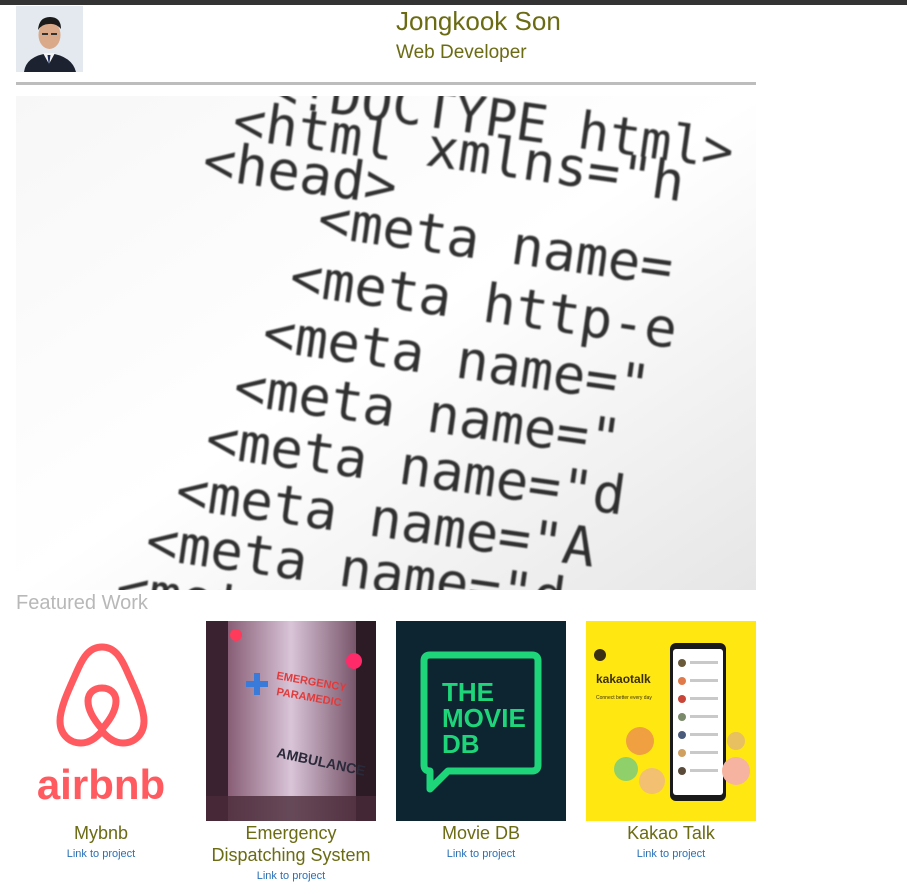 Image resolution: width=907 pixels, height=894 pixels. Describe the element at coordinates (624, 698) in the screenshot. I see `logo-subtext: Connect better every day` at that location.